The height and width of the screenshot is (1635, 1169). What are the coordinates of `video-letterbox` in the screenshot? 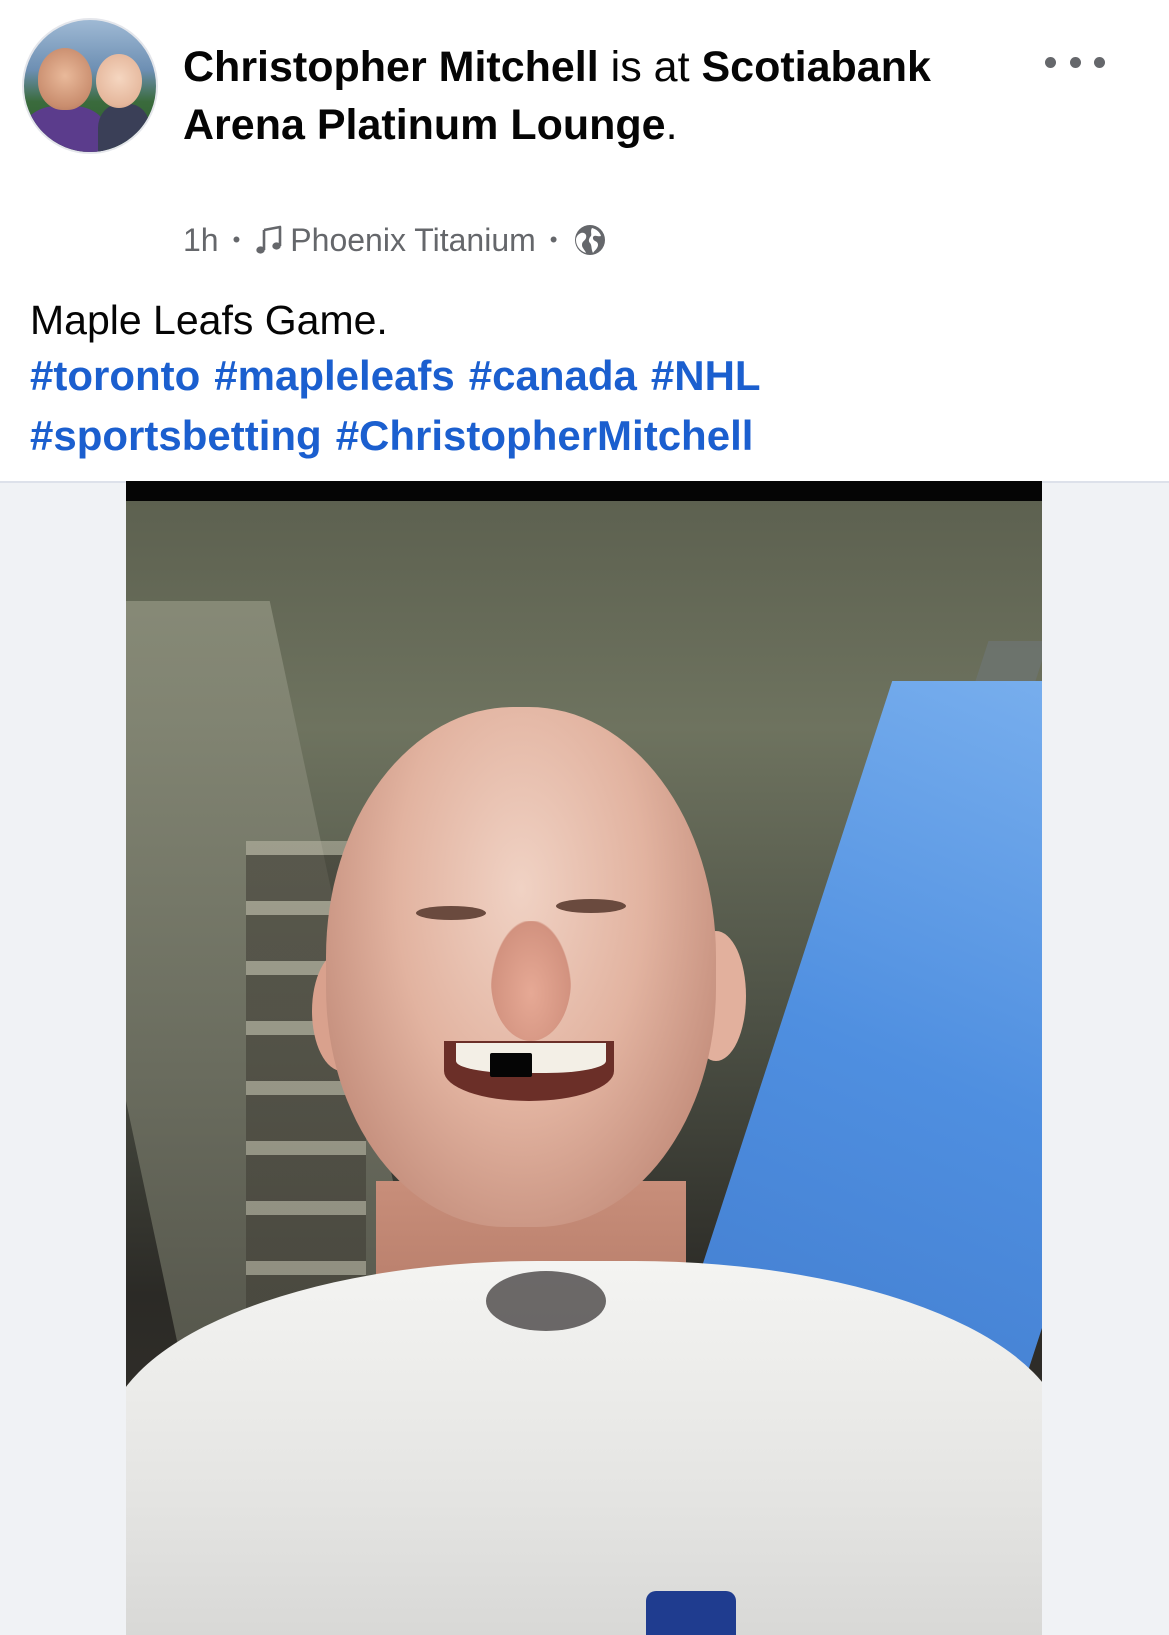 It's located at (584, 491).